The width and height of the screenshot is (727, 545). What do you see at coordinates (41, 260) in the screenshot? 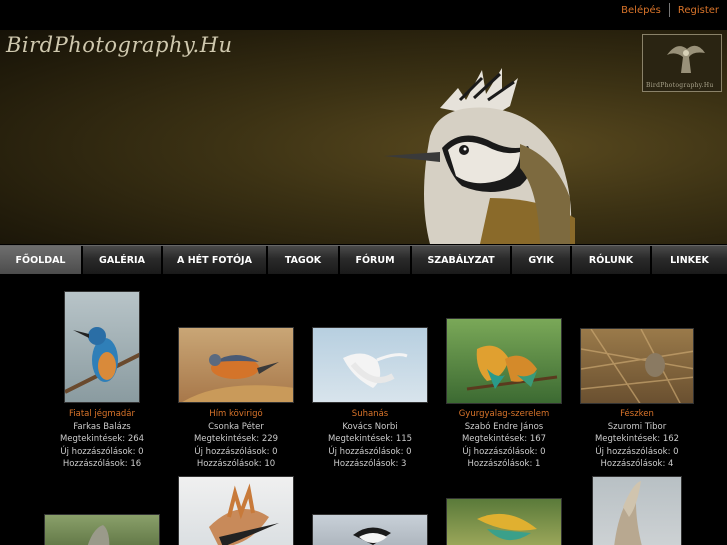
I see `nav-tab-home: FŐOLDAL` at bounding box center [41, 260].